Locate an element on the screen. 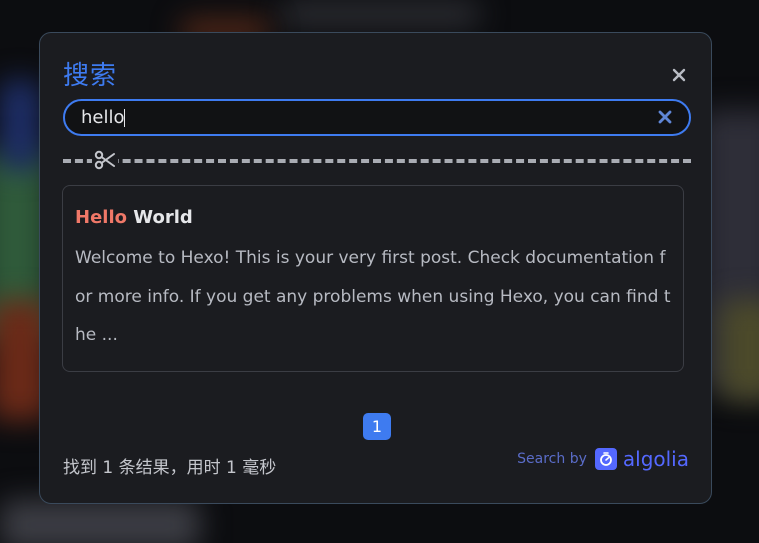 Image resolution: width=759 pixels, height=543 pixels. scissors-icon is located at coordinates (105, 160).